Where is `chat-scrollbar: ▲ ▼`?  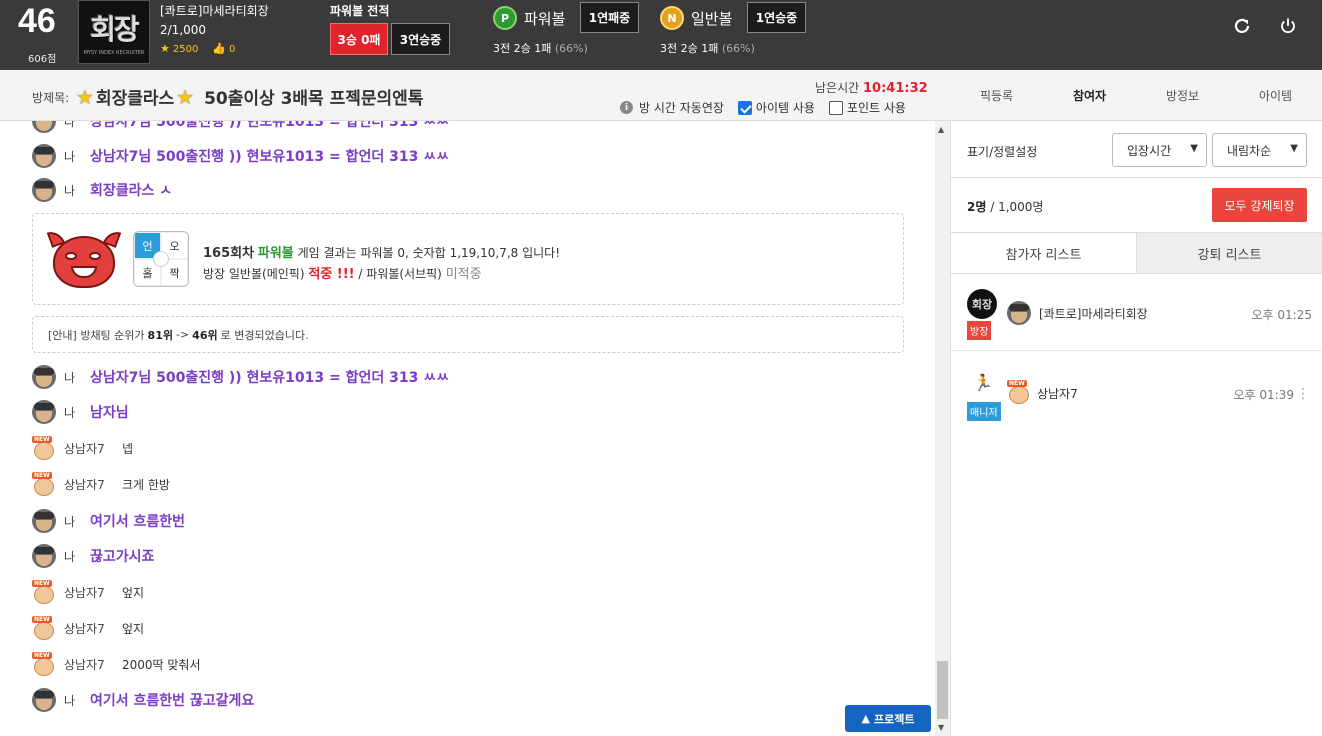
chat-scrollbar: ▲ ▼ is located at coordinates (942, 428).